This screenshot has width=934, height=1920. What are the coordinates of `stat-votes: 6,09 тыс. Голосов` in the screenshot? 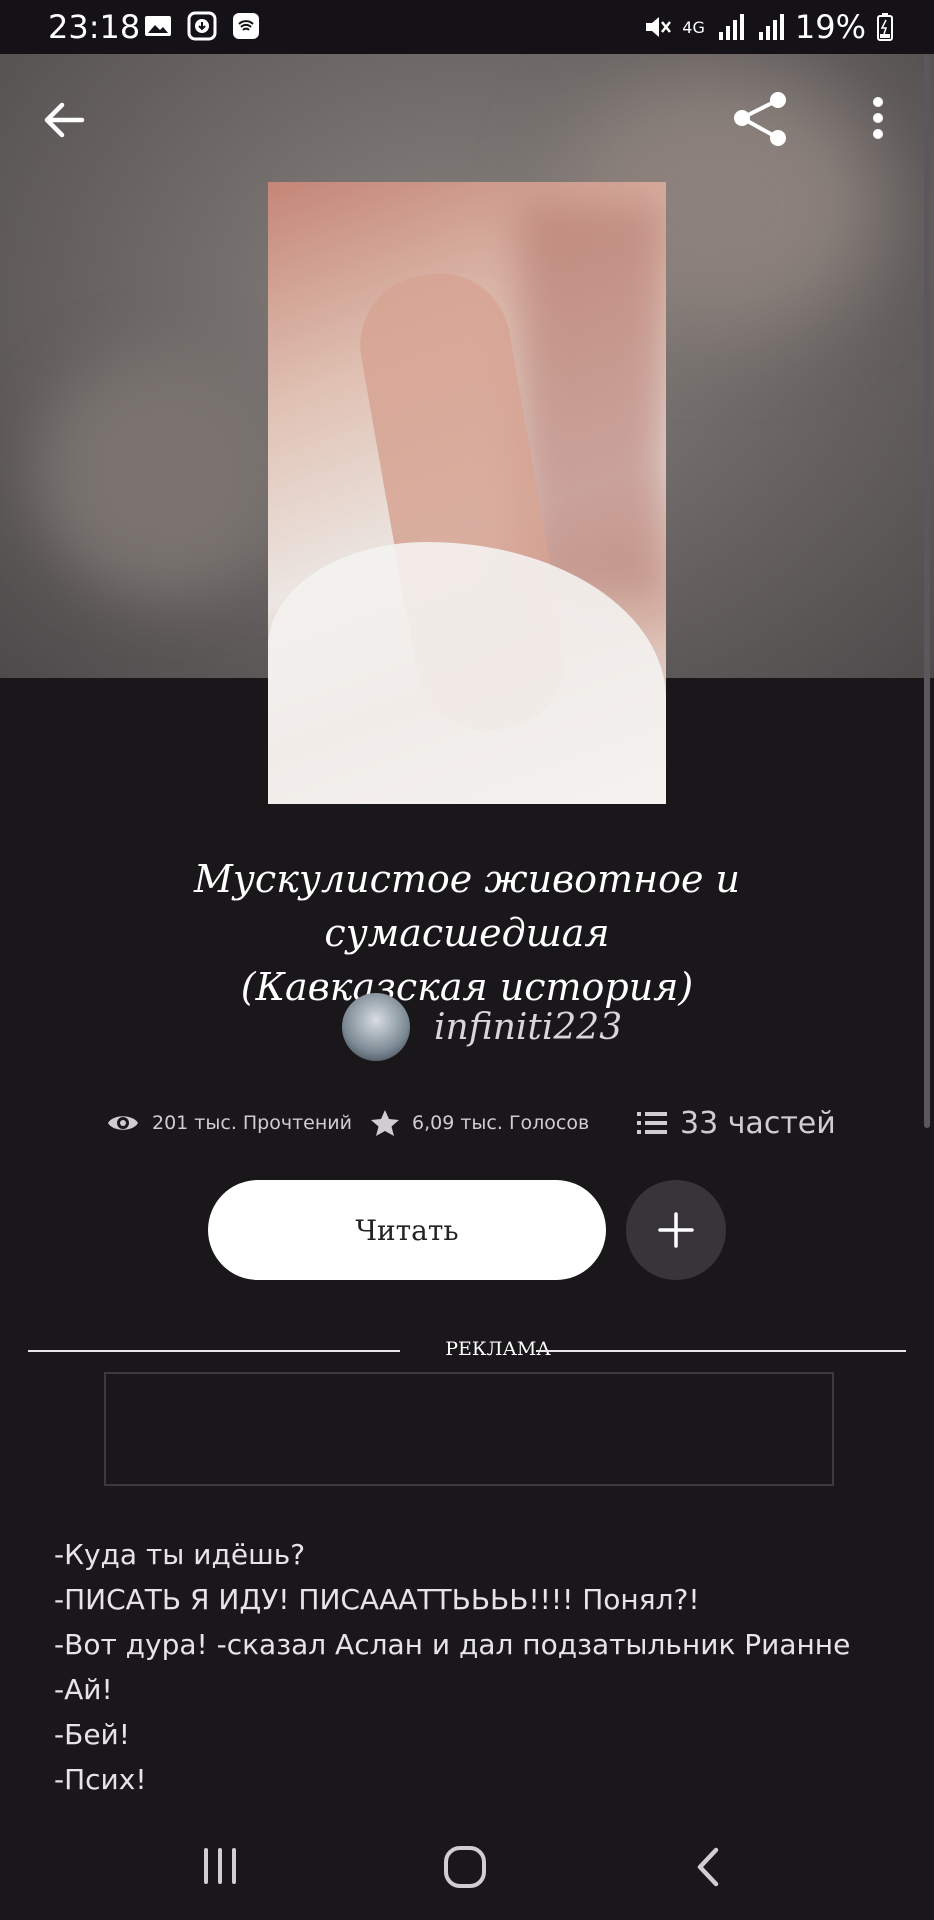 It's located at (479, 1123).